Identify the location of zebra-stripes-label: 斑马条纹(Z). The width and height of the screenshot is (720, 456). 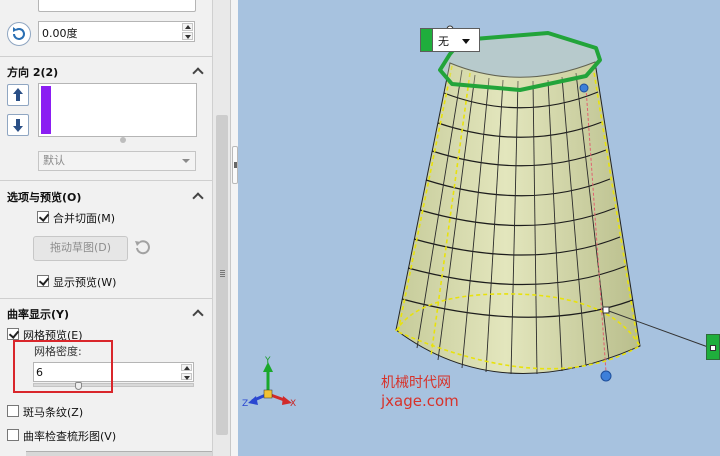
(53, 412).